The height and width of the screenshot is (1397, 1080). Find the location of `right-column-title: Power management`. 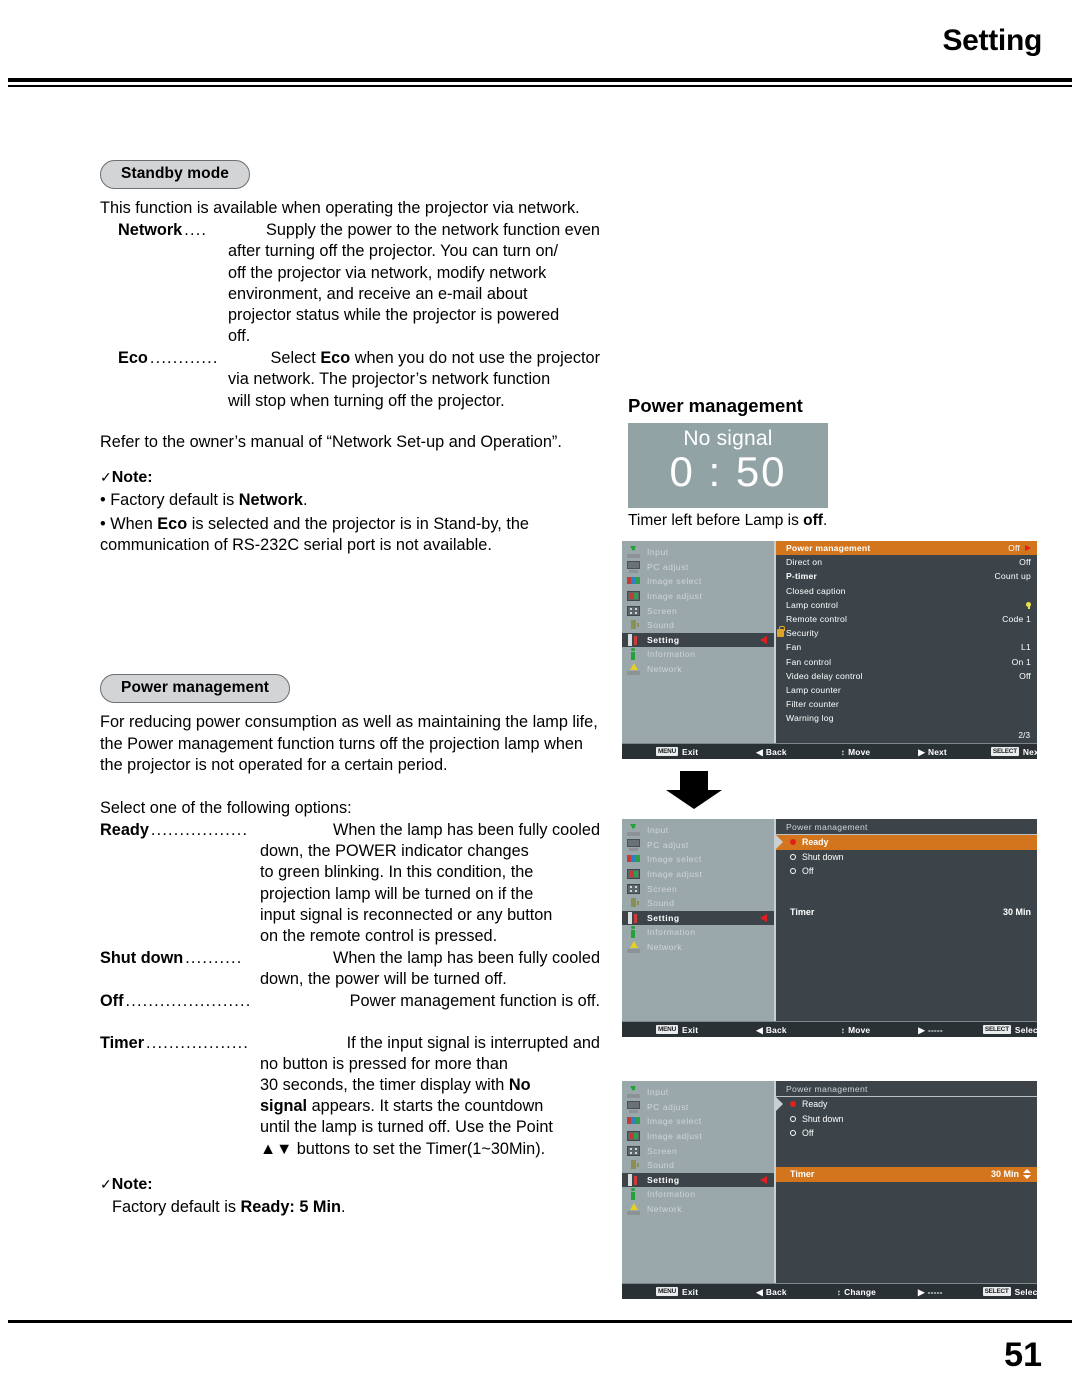

right-column-title: Power management is located at coordinates (715, 405).